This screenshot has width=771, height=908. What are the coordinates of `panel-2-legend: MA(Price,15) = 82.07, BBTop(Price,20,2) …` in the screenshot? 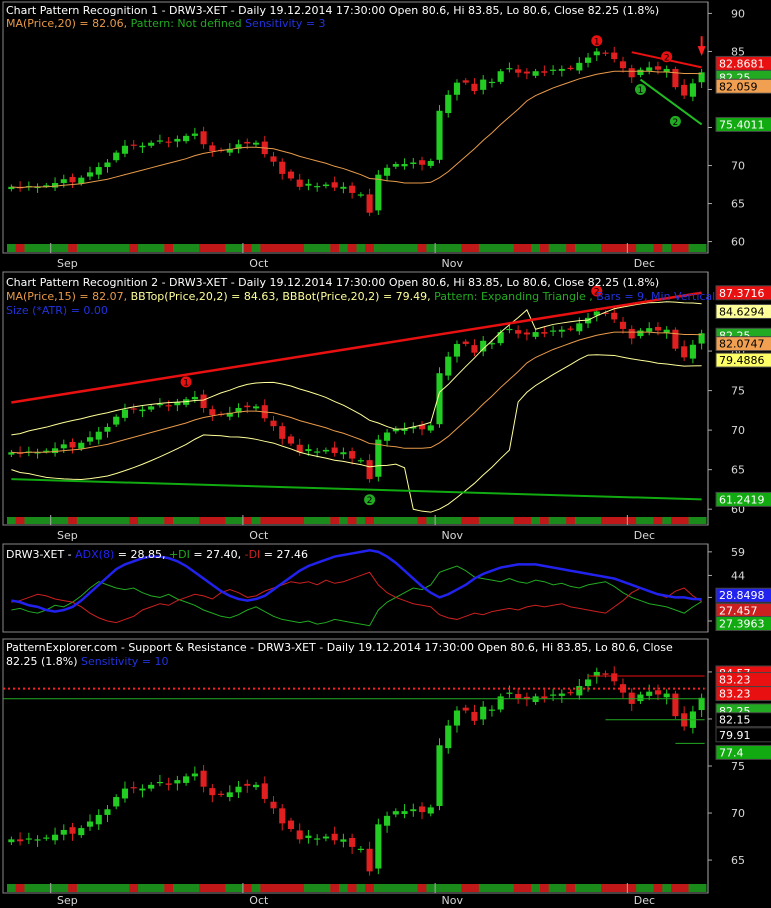 It's located at (360, 296).